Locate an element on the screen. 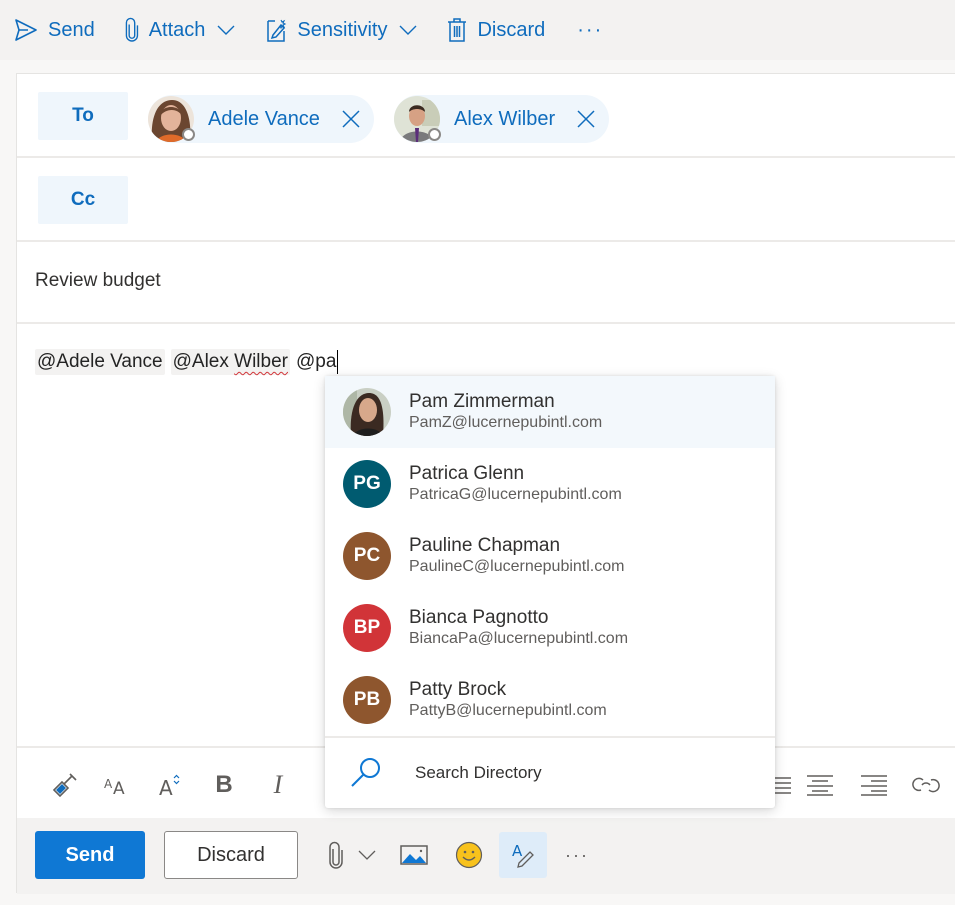 Image resolution: width=955 pixels, height=905 pixels. more-options-button: ··· is located at coordinates (590, 30).